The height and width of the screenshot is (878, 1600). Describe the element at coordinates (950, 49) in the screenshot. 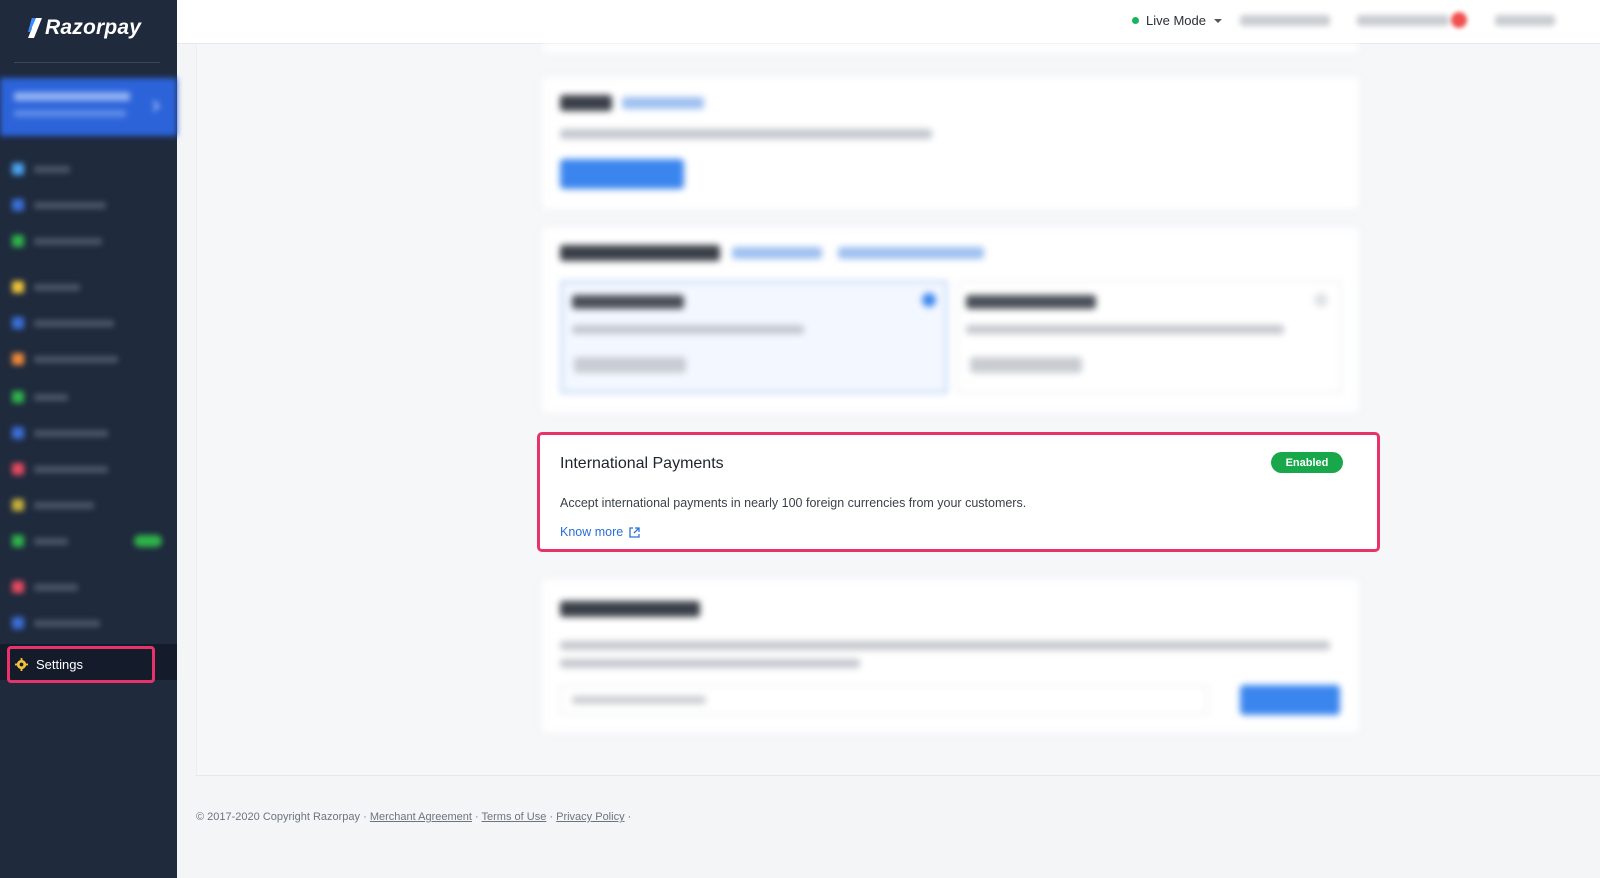

I see `card-blurred-top` at that location.